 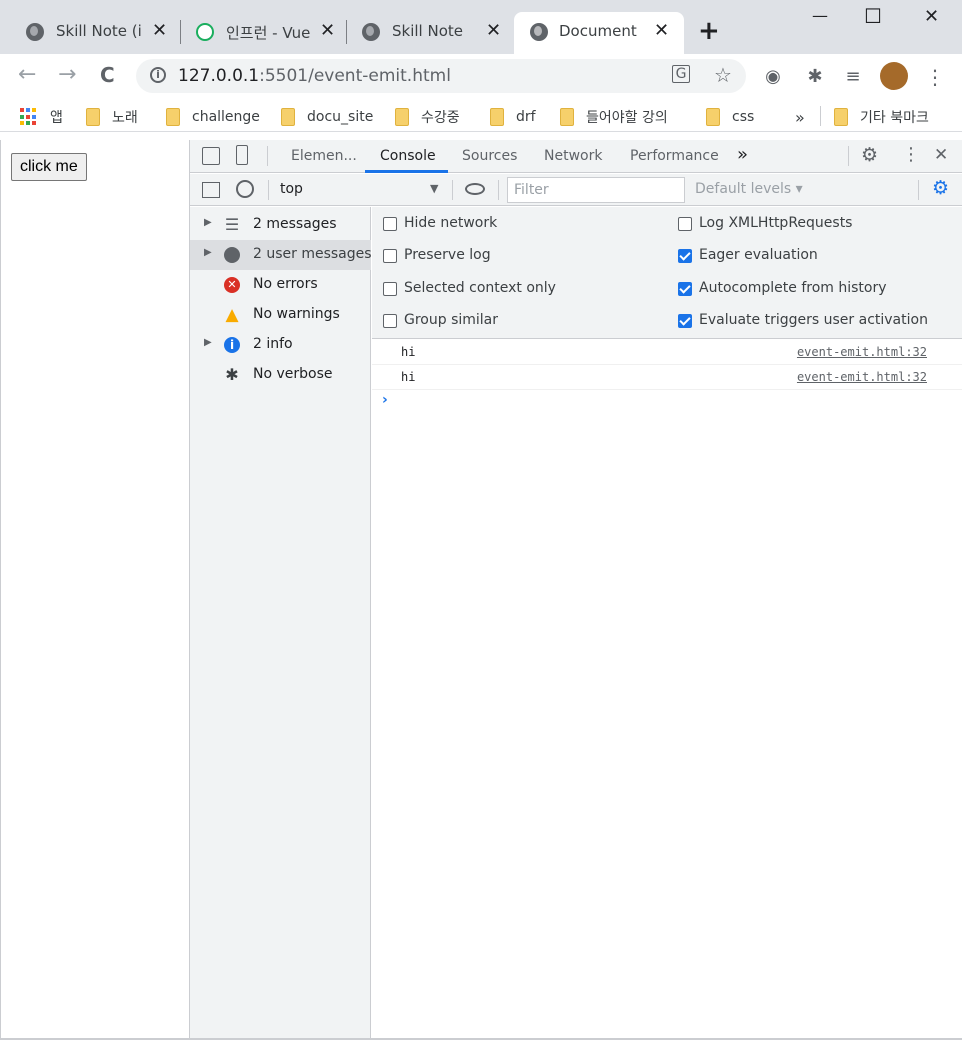 I want to click on bookmark-label: drf, so click(x=526, y=117).